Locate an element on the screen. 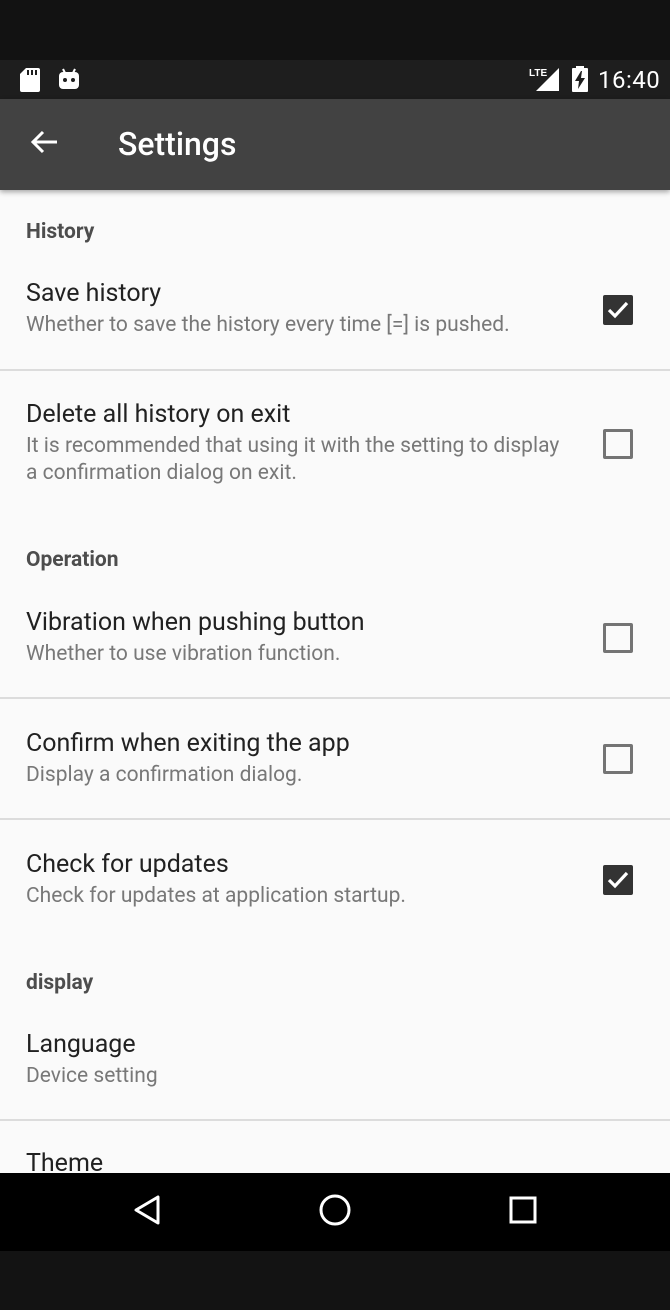  pref-title: Delete all history on exit is located at coordinates (158, 414).